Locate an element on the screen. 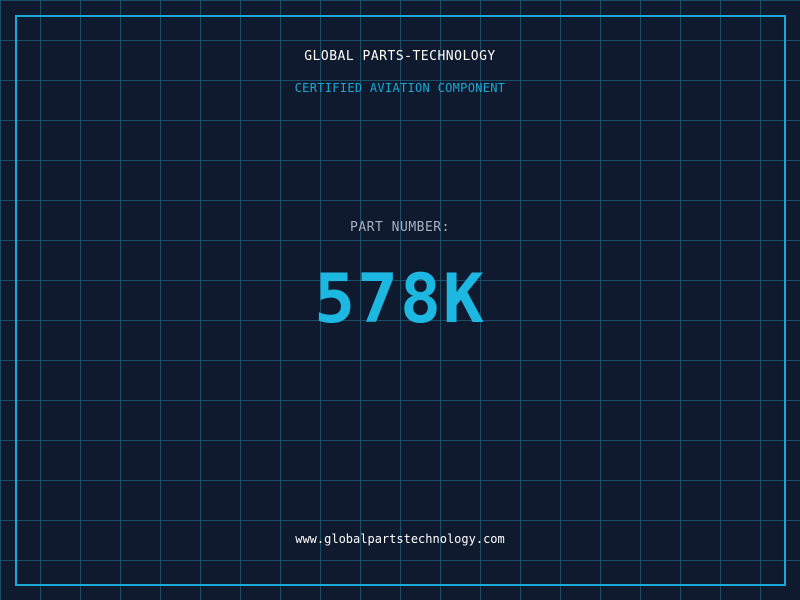  tagline: CERTIFIED AVIATION COMPONENT is located at coordinates (400, 88).